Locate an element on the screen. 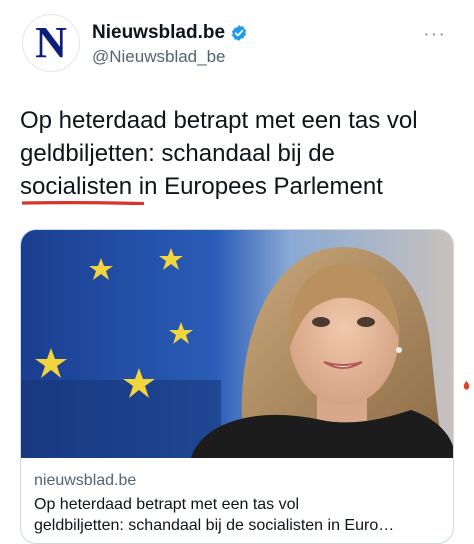  tweet-line-3: socialisten in Europees Parlement is located at coordinates (240, 186).